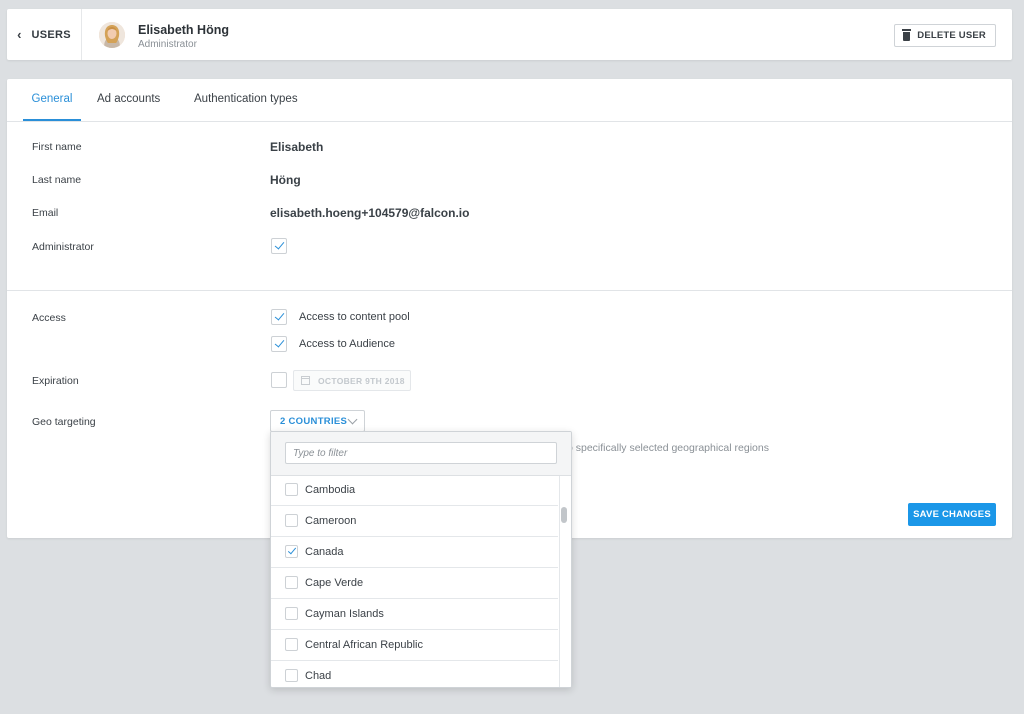  What do you see at coordinates (128, 100) in the screenshot?
I see `tab-ad-accounts: Ad accounts` at bounding box center [128, 100].